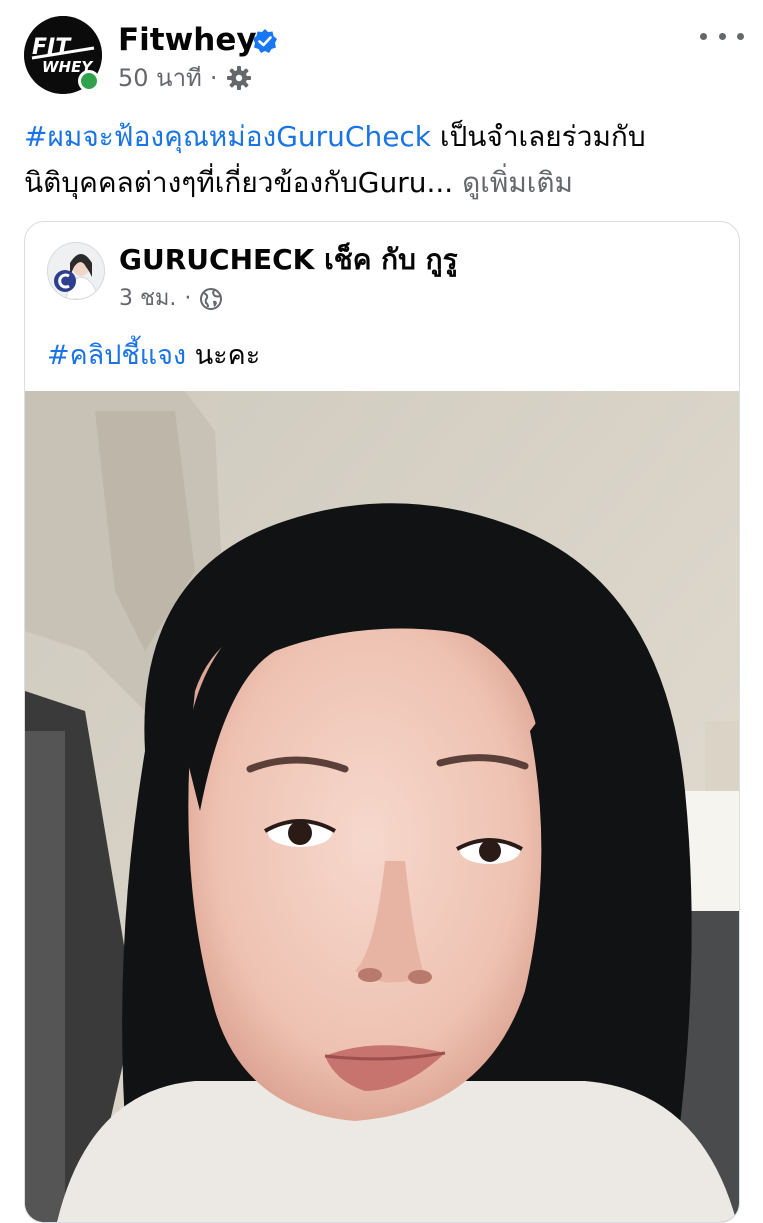 The image size is (763, 1223). I want to click on shared-post-meta: 3 ชม. ·, so click(171, 299).